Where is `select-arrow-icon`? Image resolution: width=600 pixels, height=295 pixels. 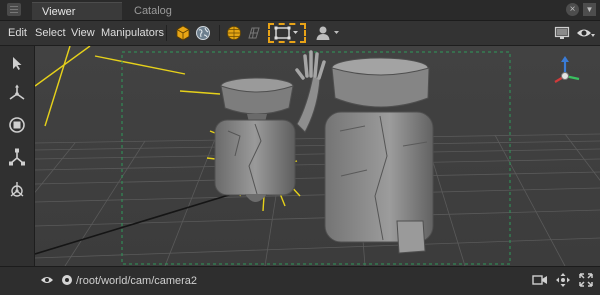 select-arrow-icon is located at coordinates (17, 63).